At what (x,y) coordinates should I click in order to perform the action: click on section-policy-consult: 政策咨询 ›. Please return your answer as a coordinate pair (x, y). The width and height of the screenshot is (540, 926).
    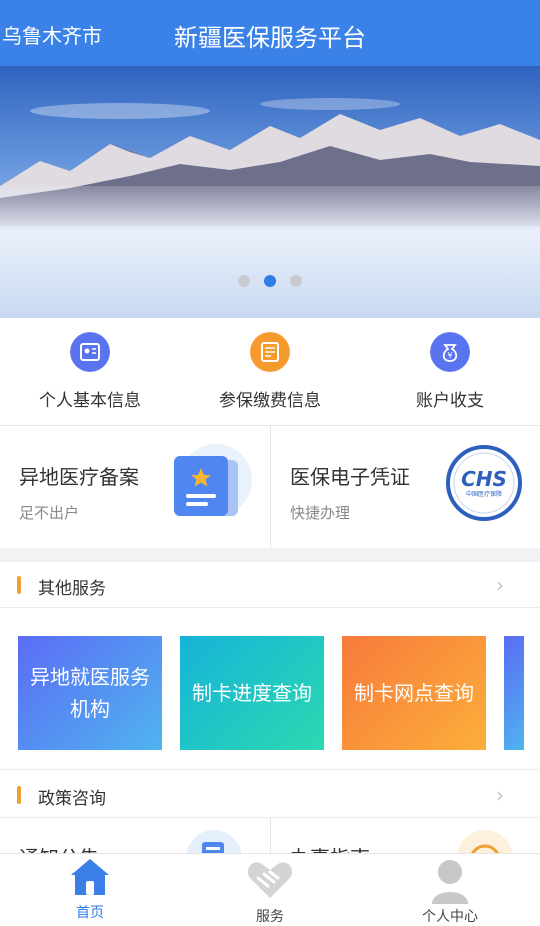
    Looking at the image, I should click on (270, 795).